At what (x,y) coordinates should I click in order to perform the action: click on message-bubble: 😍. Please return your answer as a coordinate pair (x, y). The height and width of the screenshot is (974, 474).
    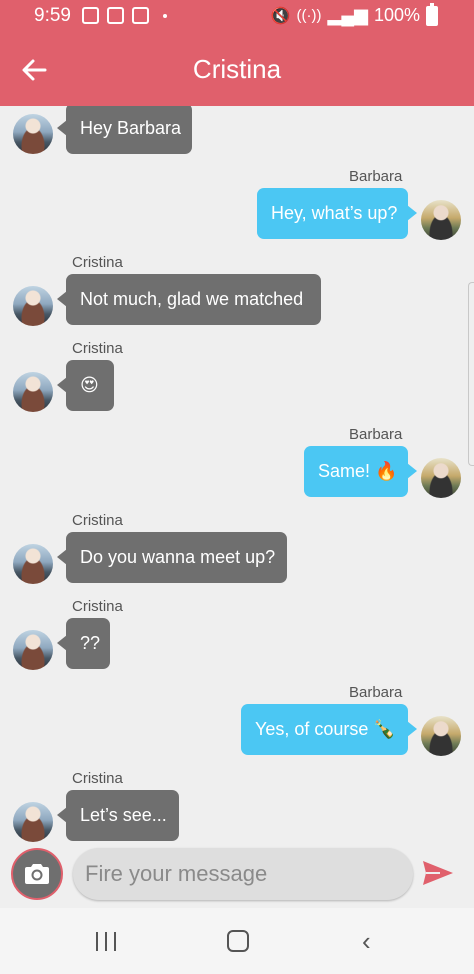
    Looking at the image, I should click on (85, 385).